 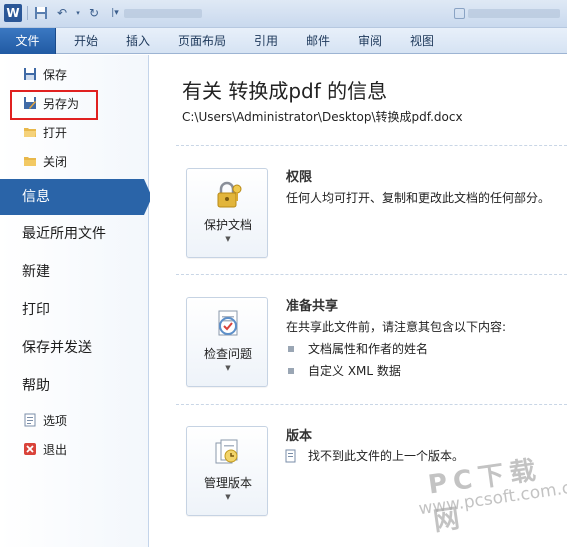 What do you see at coordinates (74, 272) in the screenshot?
I see `nav-new: 新建` at bounding box center [74, 272].